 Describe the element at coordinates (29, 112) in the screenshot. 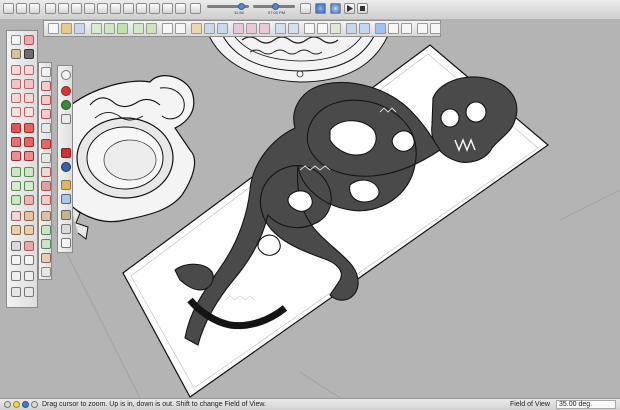

I see `pie-tool-icon` at that location.